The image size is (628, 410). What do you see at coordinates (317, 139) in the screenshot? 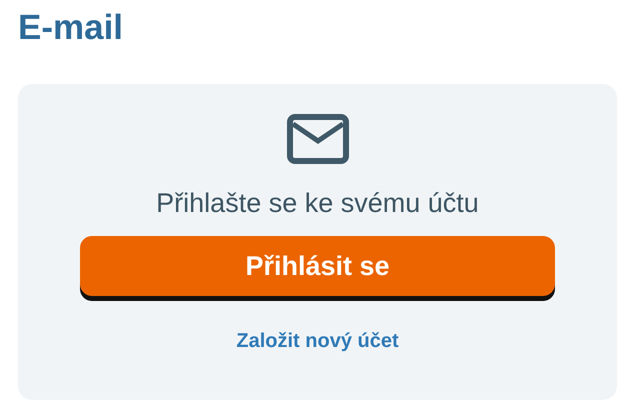
I see `envelope-icon` at bounding box center [317, 139].